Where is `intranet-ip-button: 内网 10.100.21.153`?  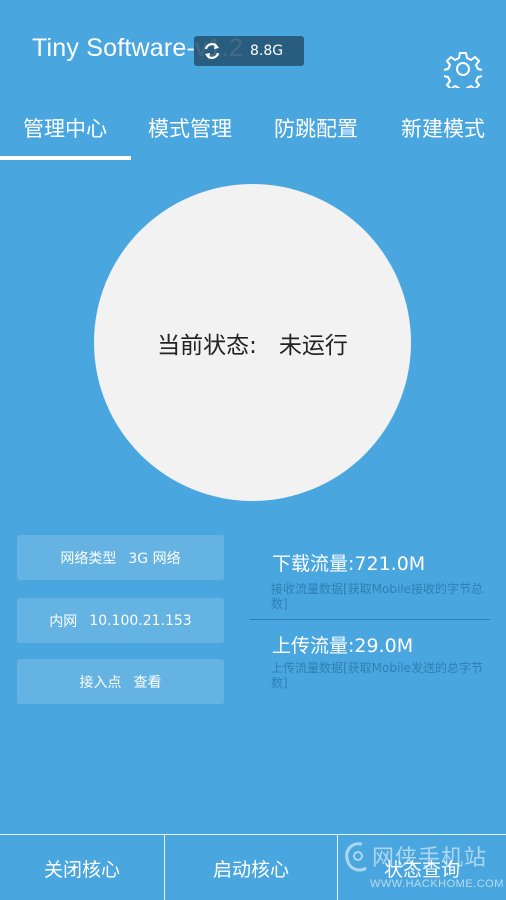 intranet-ip-button: 内网 10.100.21.153 is located at coordinates (120, 620).